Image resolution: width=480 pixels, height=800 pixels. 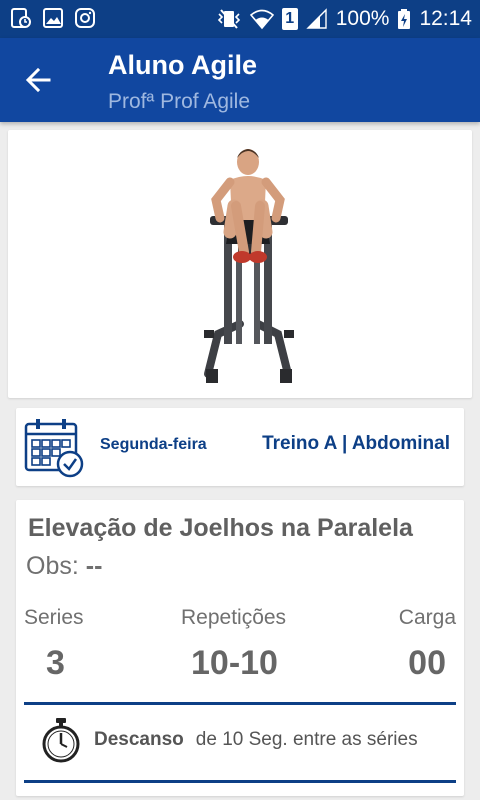 I want to click on calendar-check-icon, so click(x=54, y=448).